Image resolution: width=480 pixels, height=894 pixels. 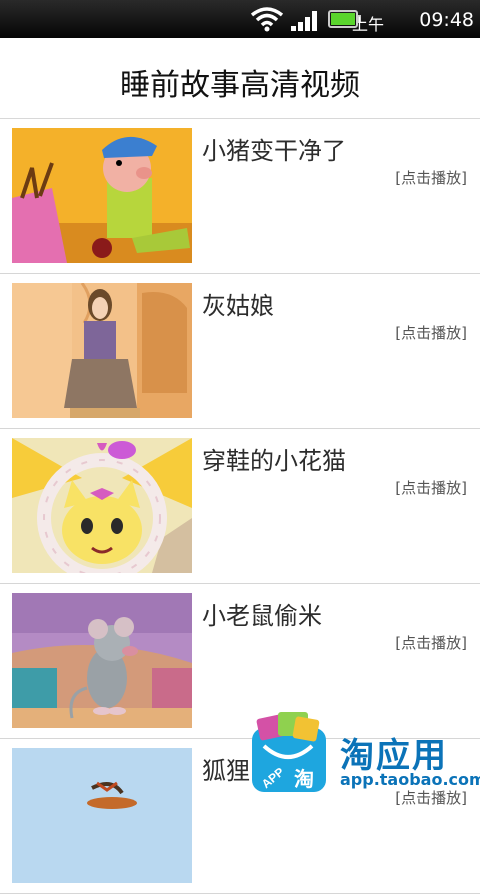 I want to click on status-ampm: 上午, so click(x=367, y=24).